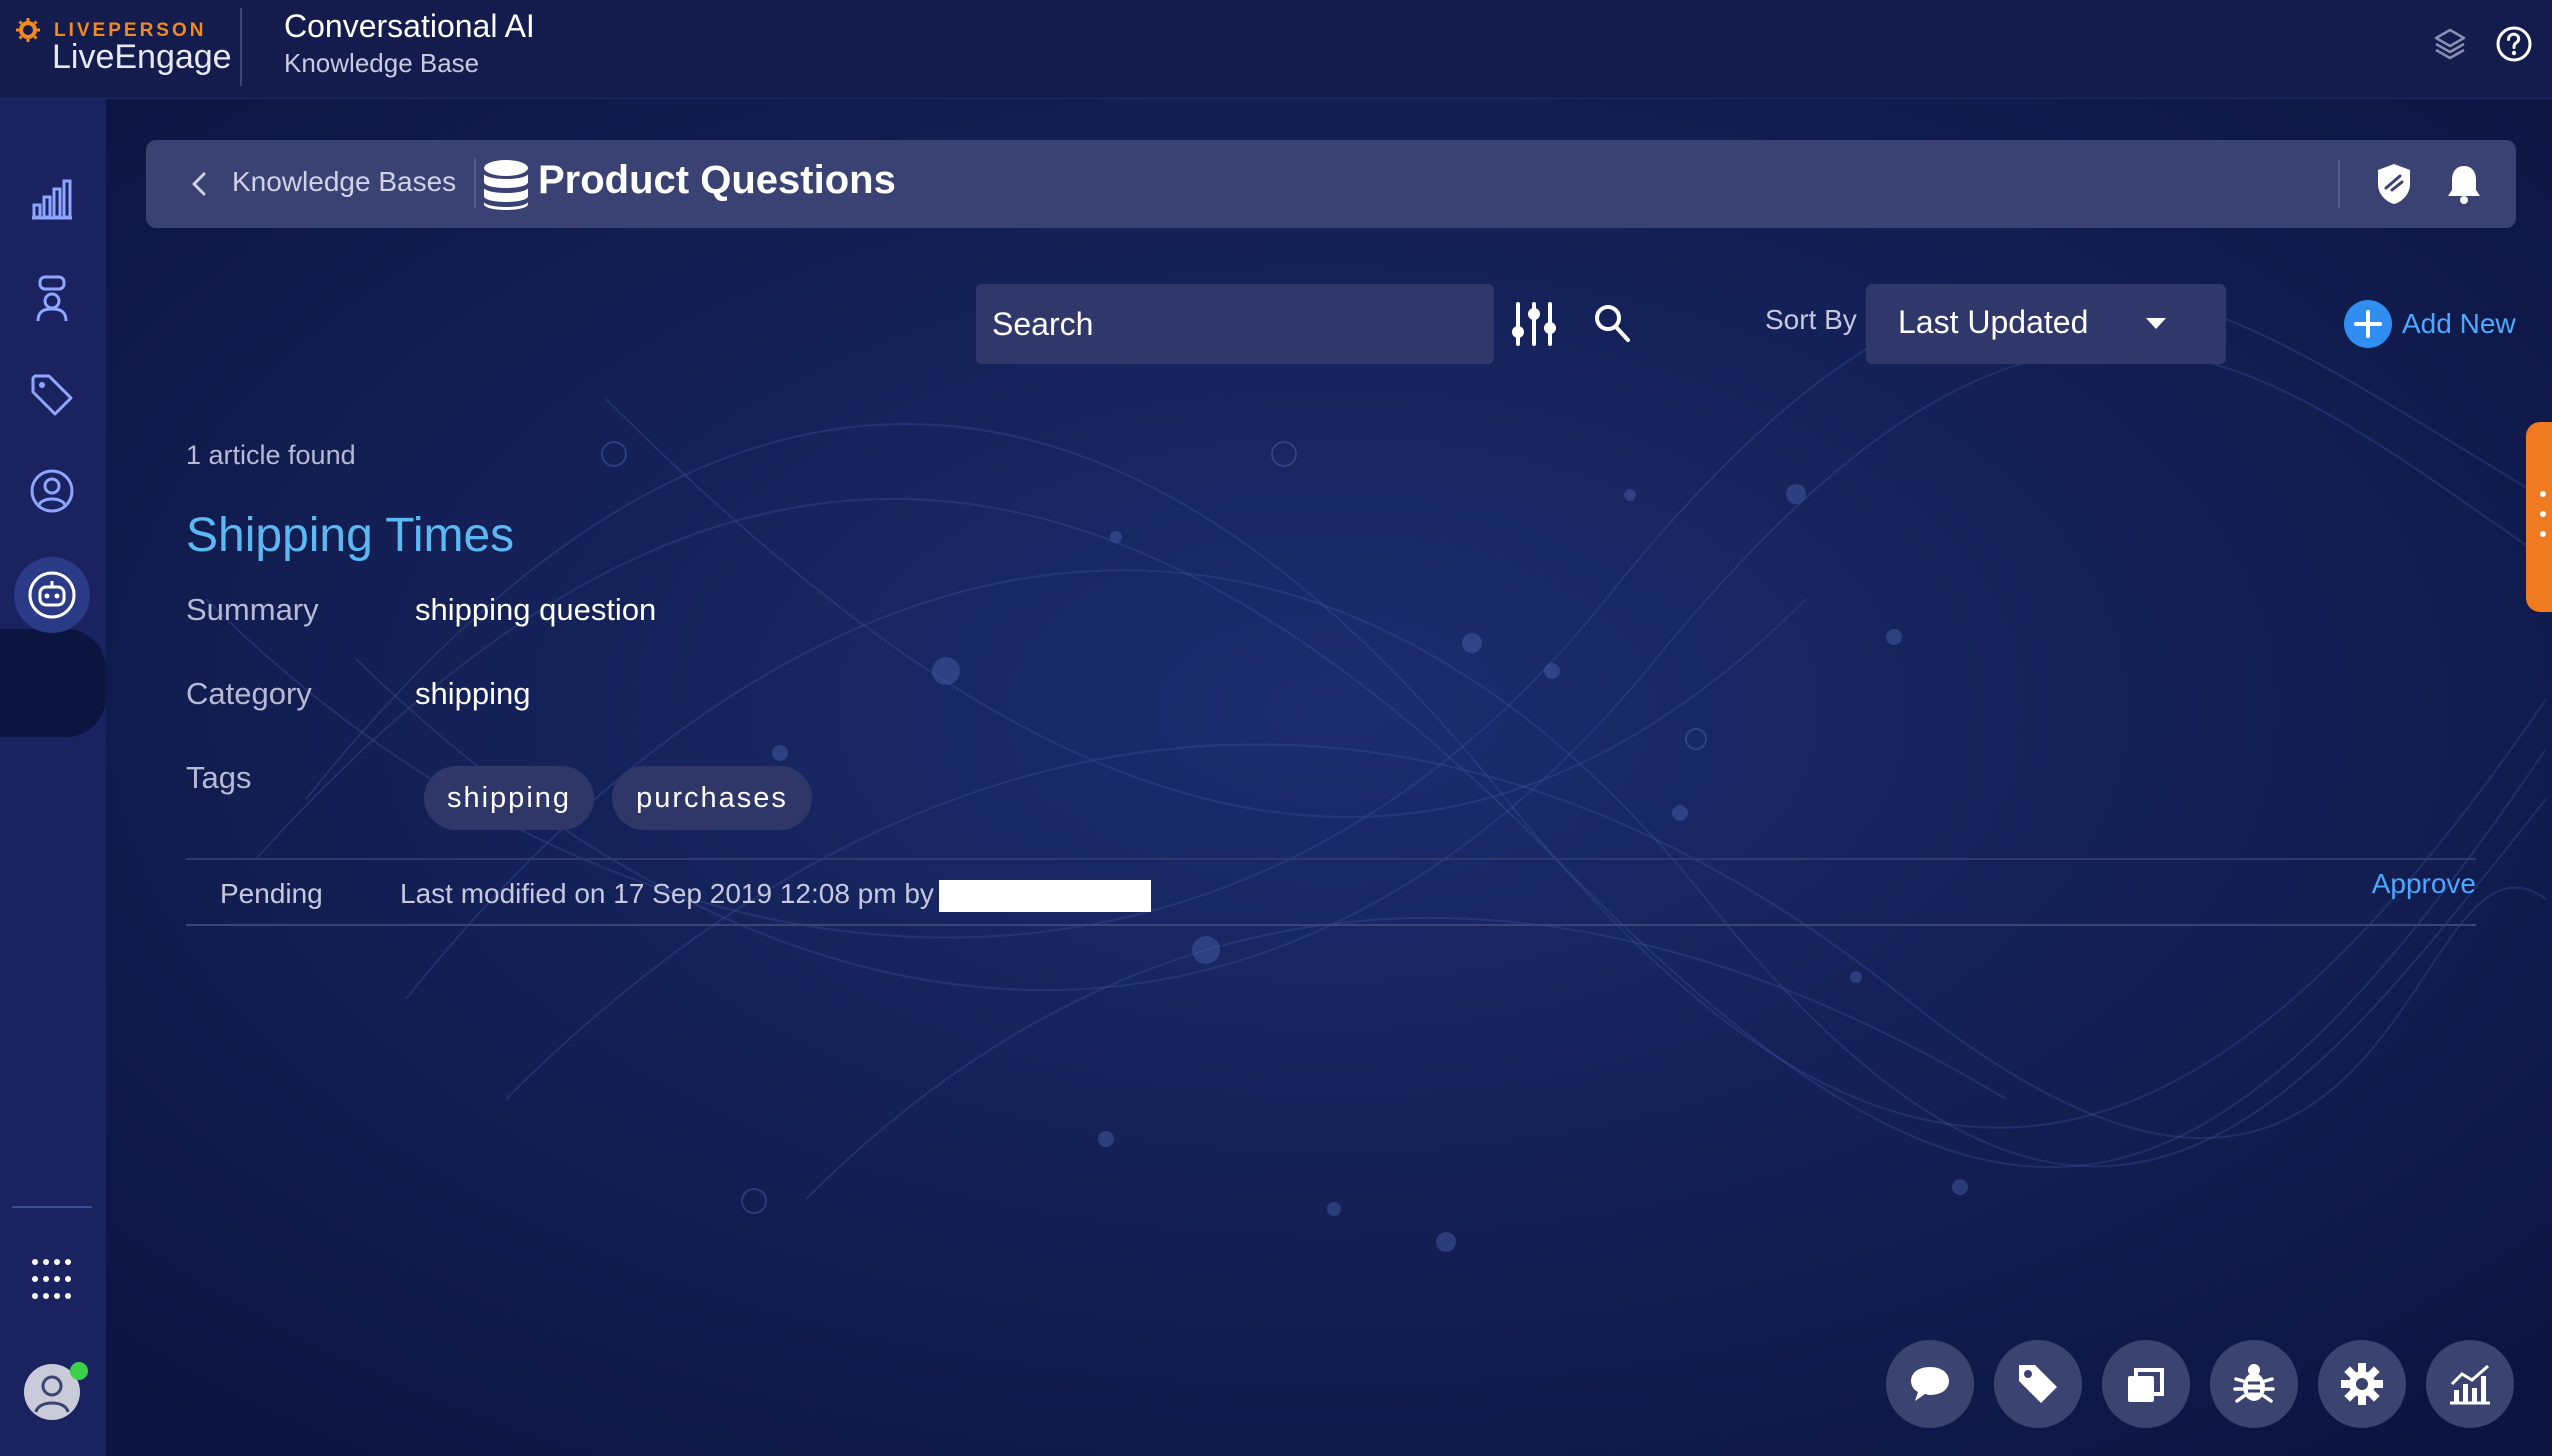 The image size is (2552, 1456). Describe the element at coordinates (350, 535) in the screenshot. I see `article-title: Shipping Times` at that location.